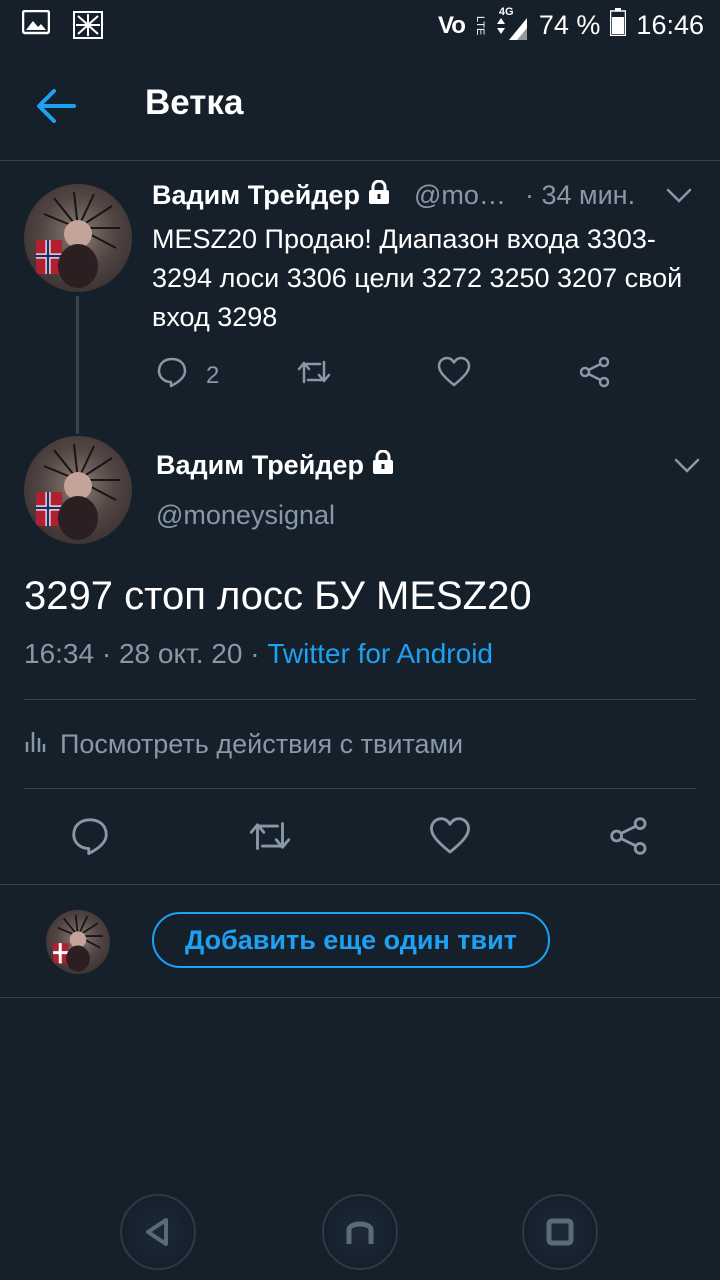  I want to click on nav-recents-icon, so click(560, 1232).